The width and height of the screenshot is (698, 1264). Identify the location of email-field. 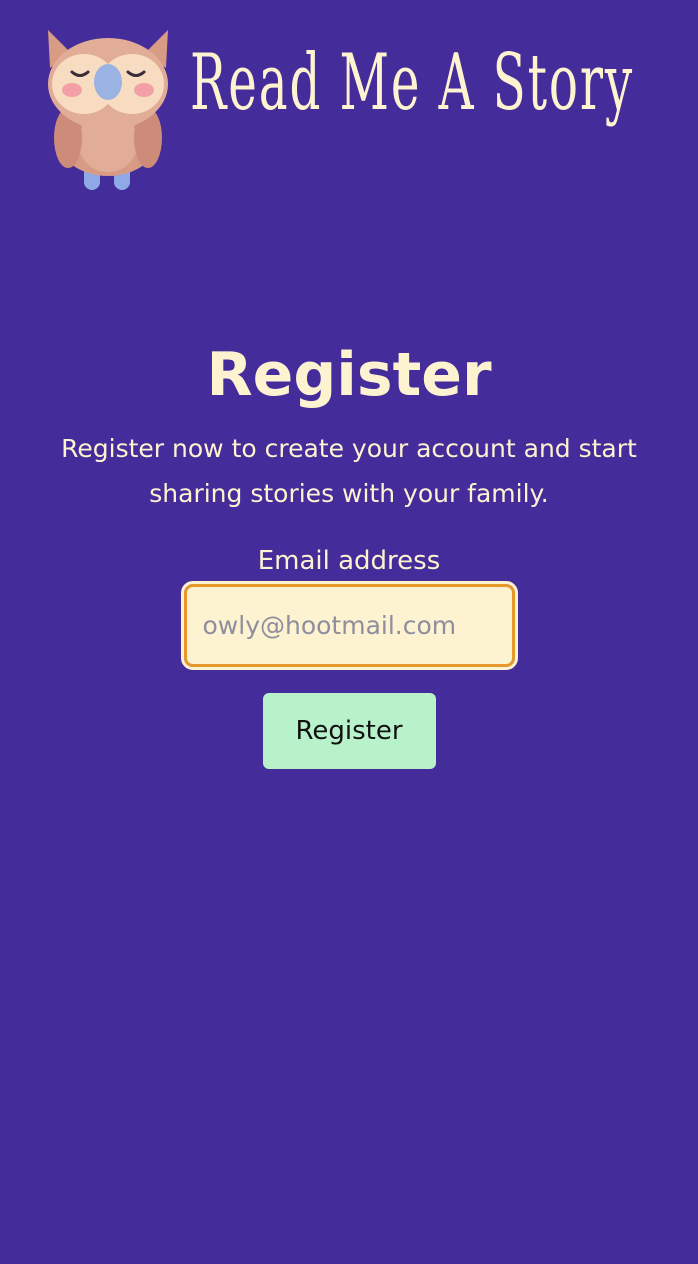
(349, 625).